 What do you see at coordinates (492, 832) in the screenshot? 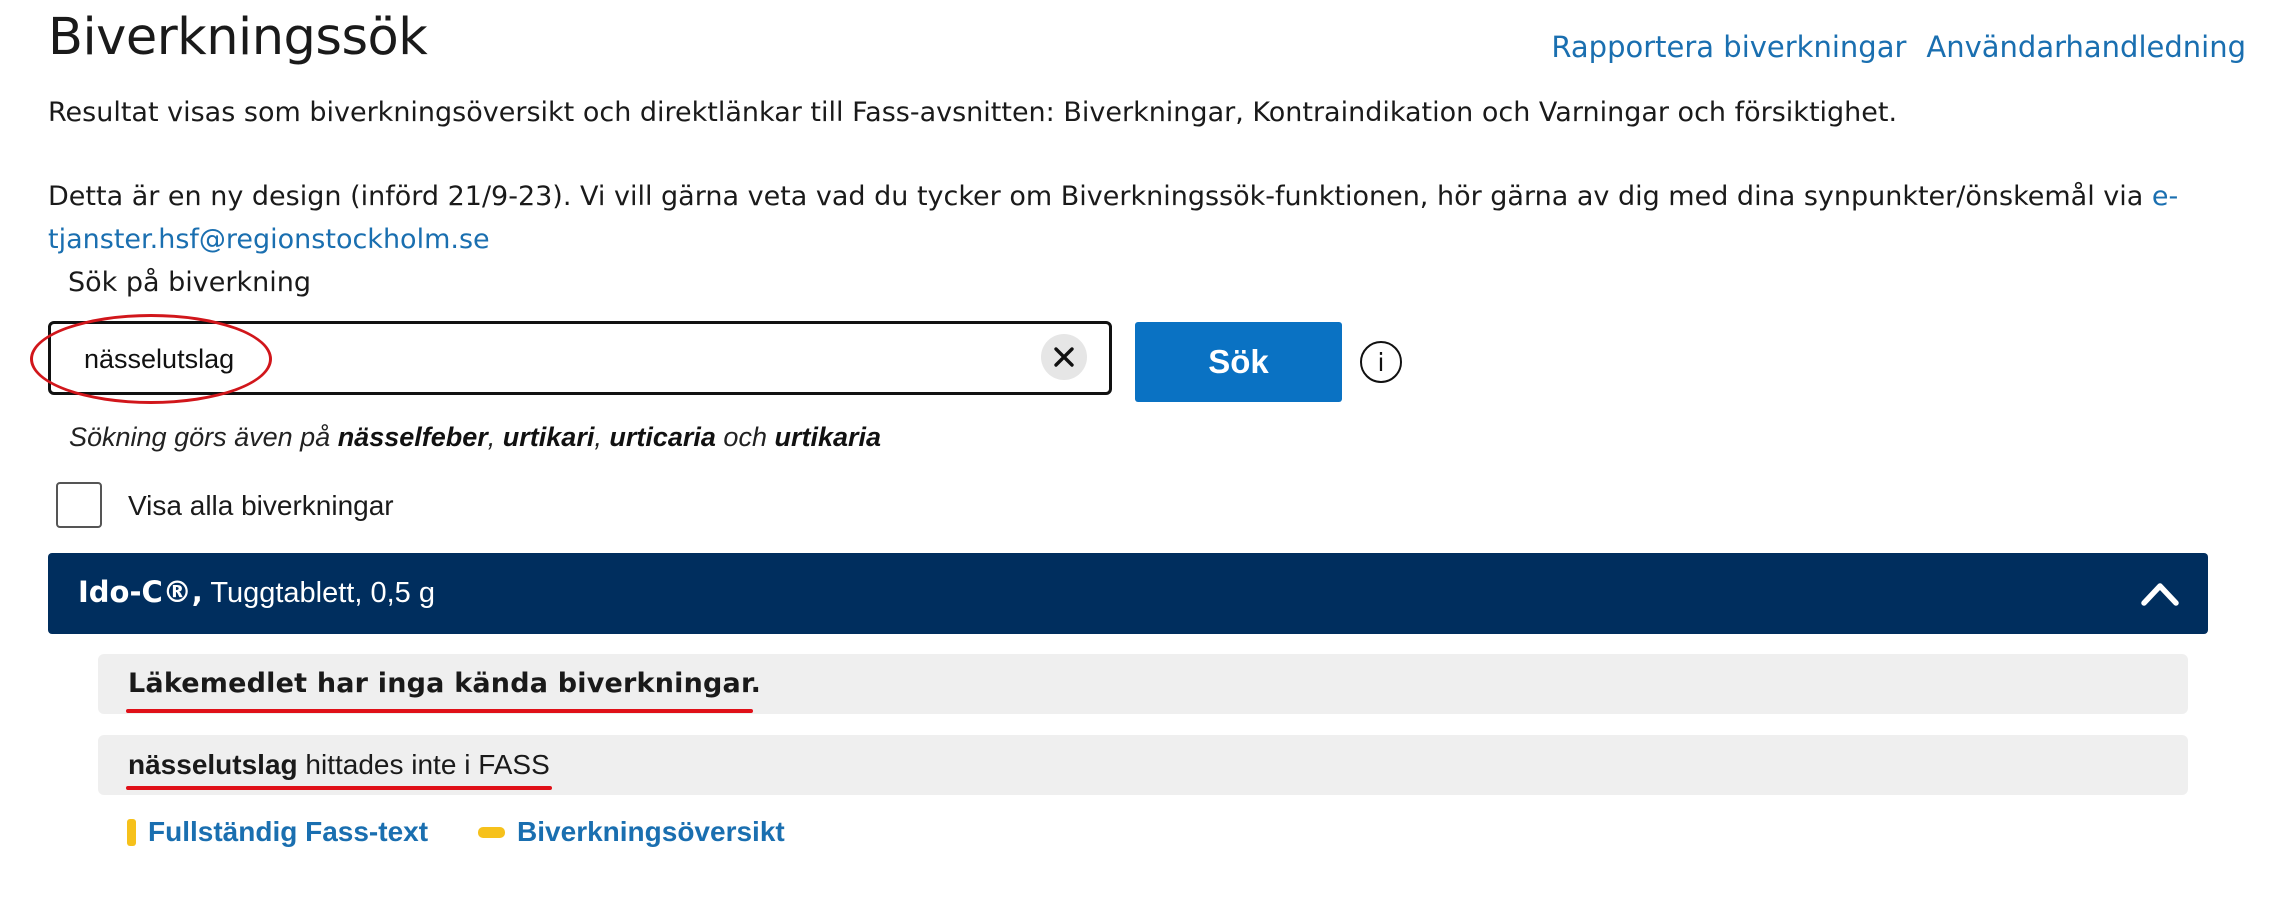
I see `horizontal-marker-icon` at bounding box center [492, 832].